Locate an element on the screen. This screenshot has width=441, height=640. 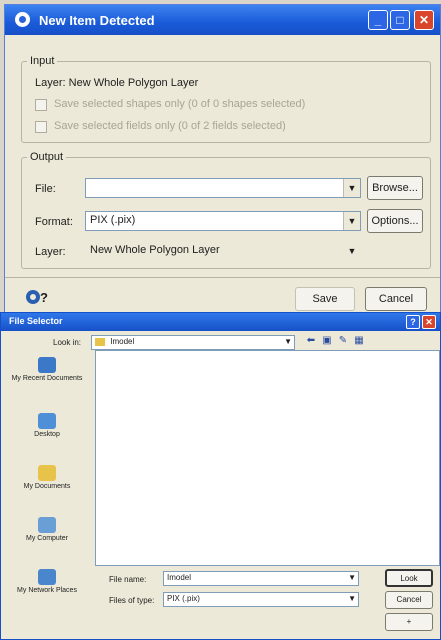
up-folder-icon: ▣ is located at coordinates (327, 341).